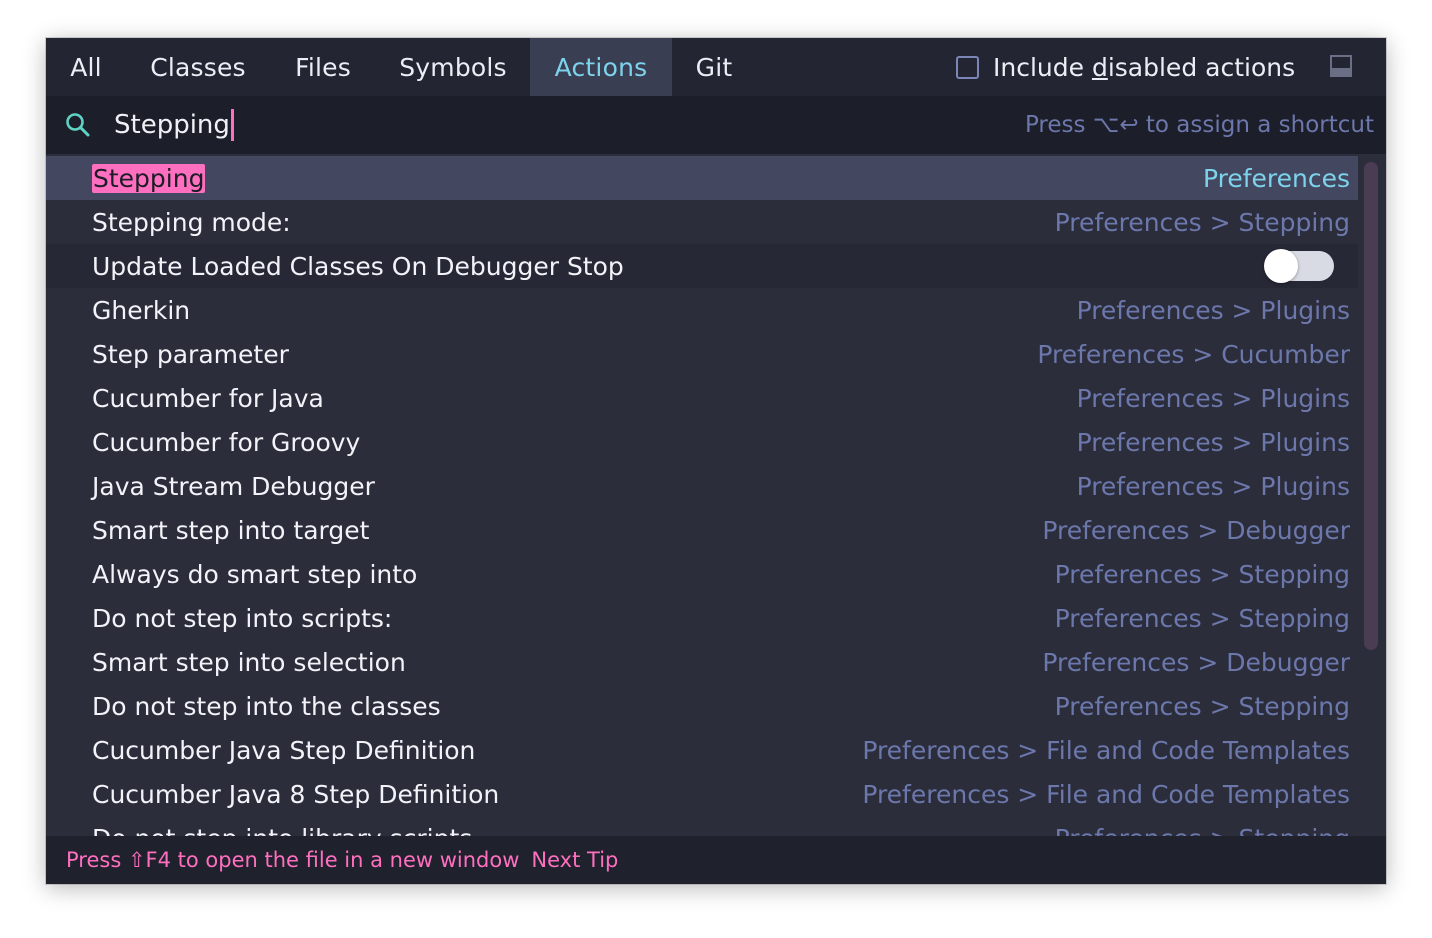 This screenshot has width=1432, height=938. Describe the element at coordinates (702, 178) in the screenshot. I see `result-row: Stepping Preferences` at that location.